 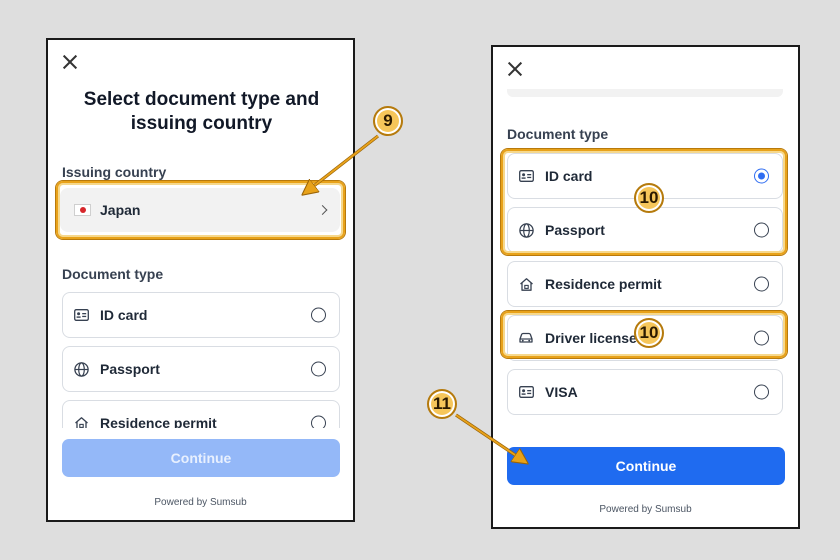 I want to click on globe-icon, so click(x=81, y=369).